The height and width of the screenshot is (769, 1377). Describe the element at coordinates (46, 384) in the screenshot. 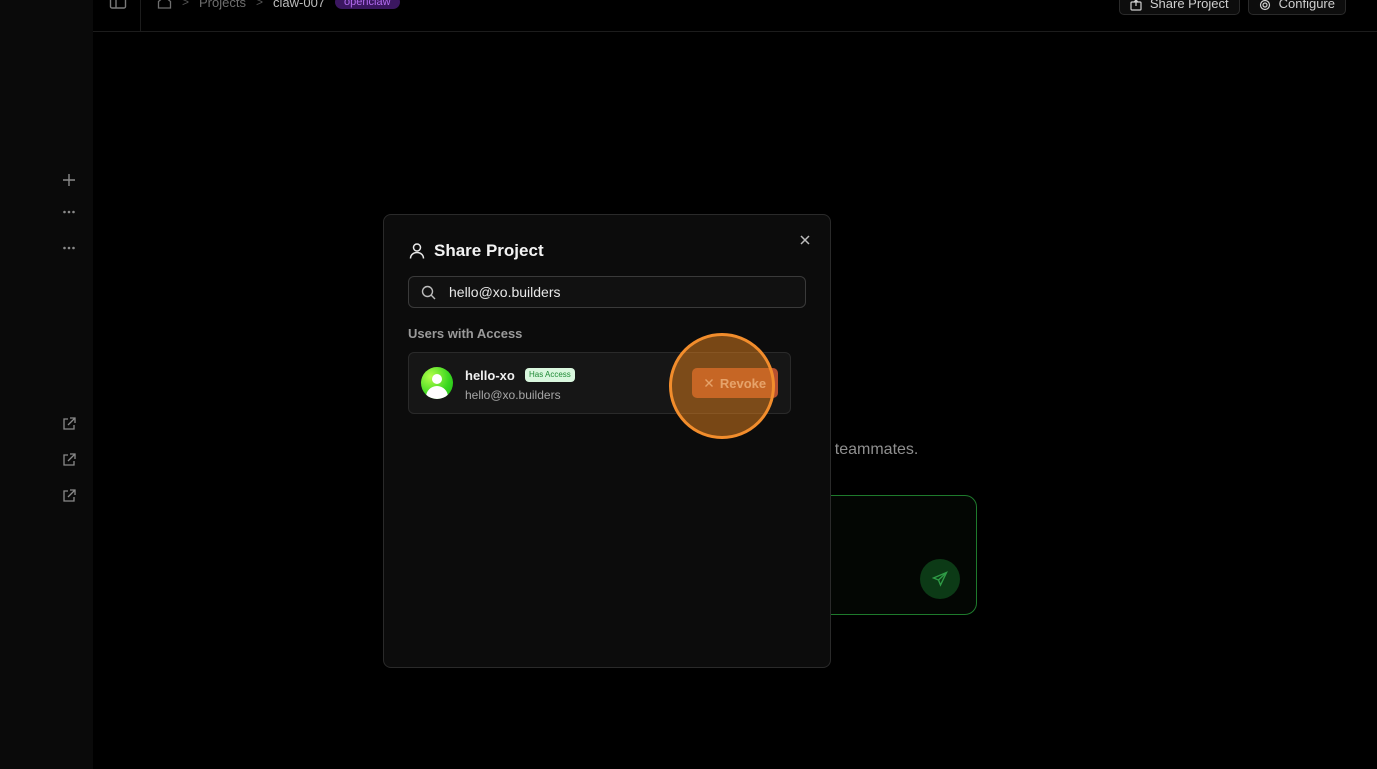

I see `left-rail` at that location.